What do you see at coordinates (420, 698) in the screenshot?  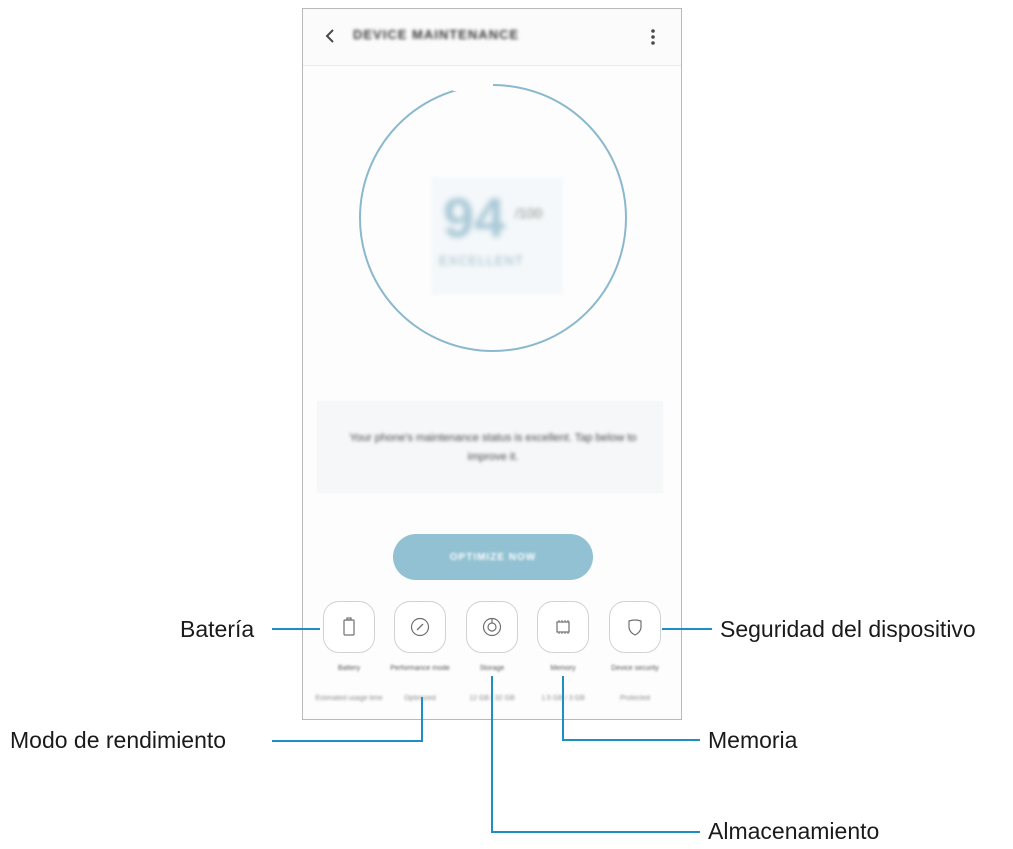 I see `performance-mode-tile-sub: Optimized` at bounding box center [420, 698].